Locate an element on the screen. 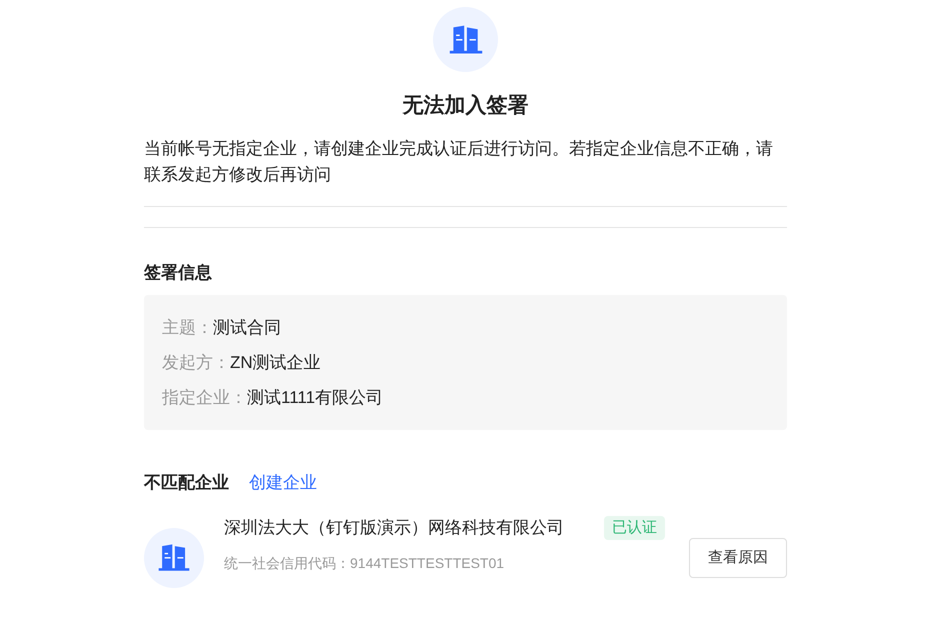 This screenshot has width=931, height=621. verified-tag: 已认证 is located at coordinates (634, 528).